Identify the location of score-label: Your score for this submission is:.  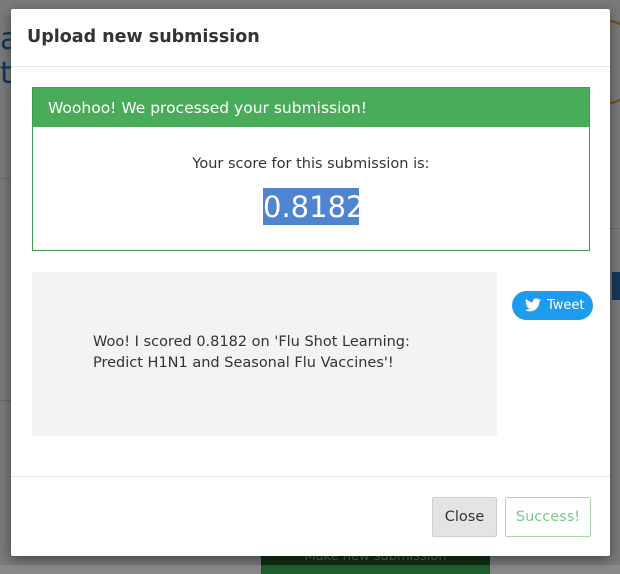
(311, 164).